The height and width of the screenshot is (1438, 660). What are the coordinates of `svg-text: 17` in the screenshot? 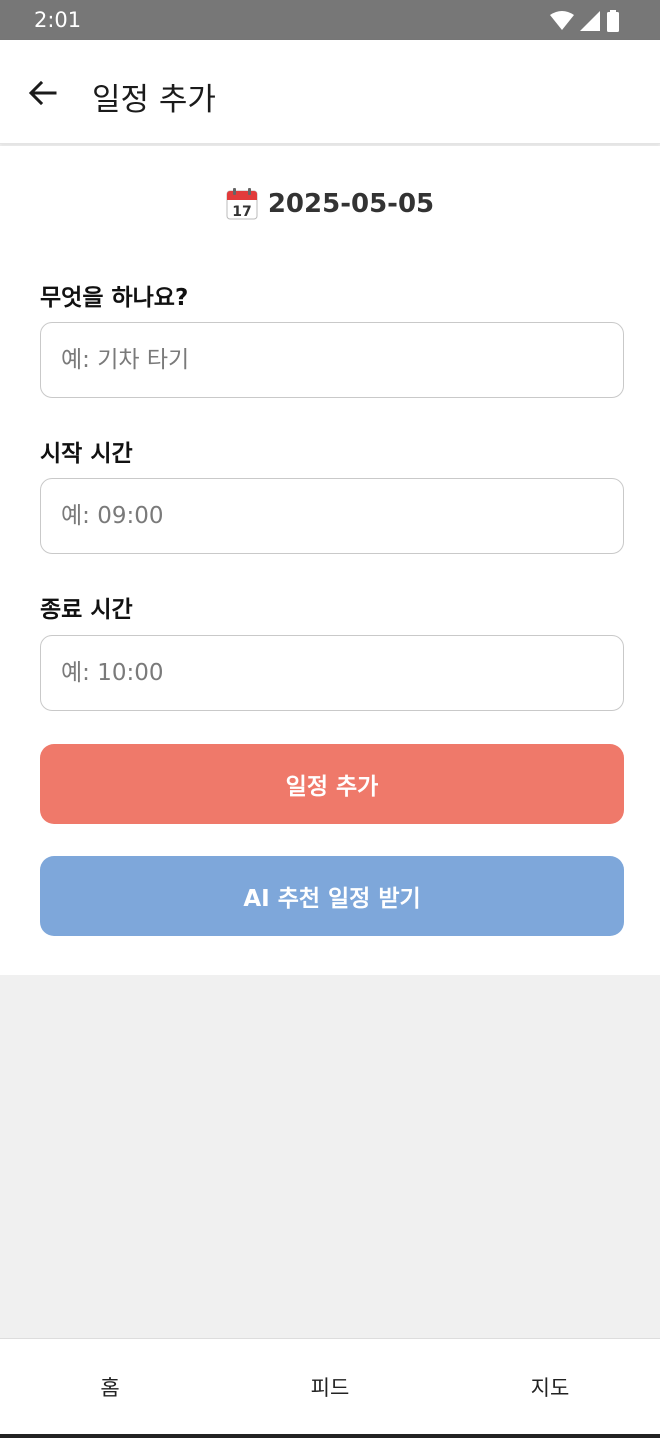 It's located at (241, 212).